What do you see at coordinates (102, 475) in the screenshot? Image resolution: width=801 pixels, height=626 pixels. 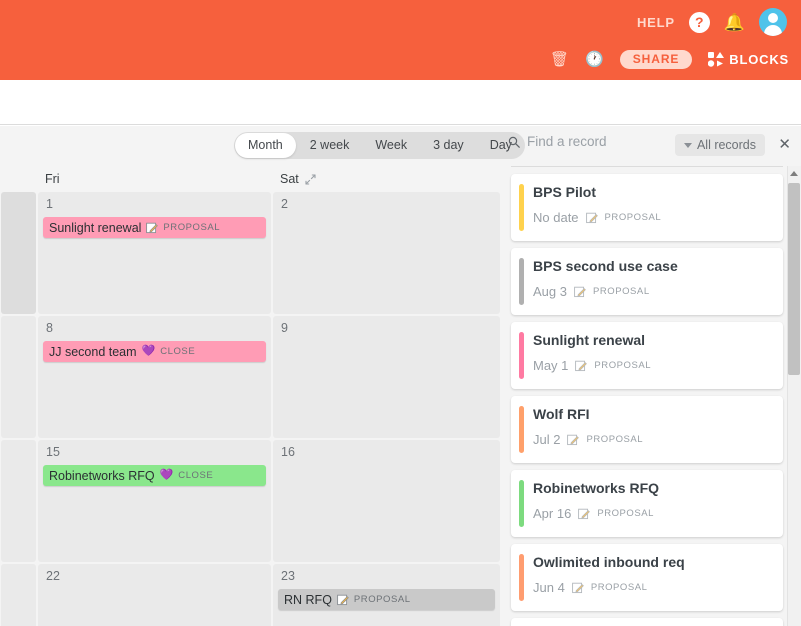 I see `event-title: Robinetworks RFQ` at bounding box center [102, 475].